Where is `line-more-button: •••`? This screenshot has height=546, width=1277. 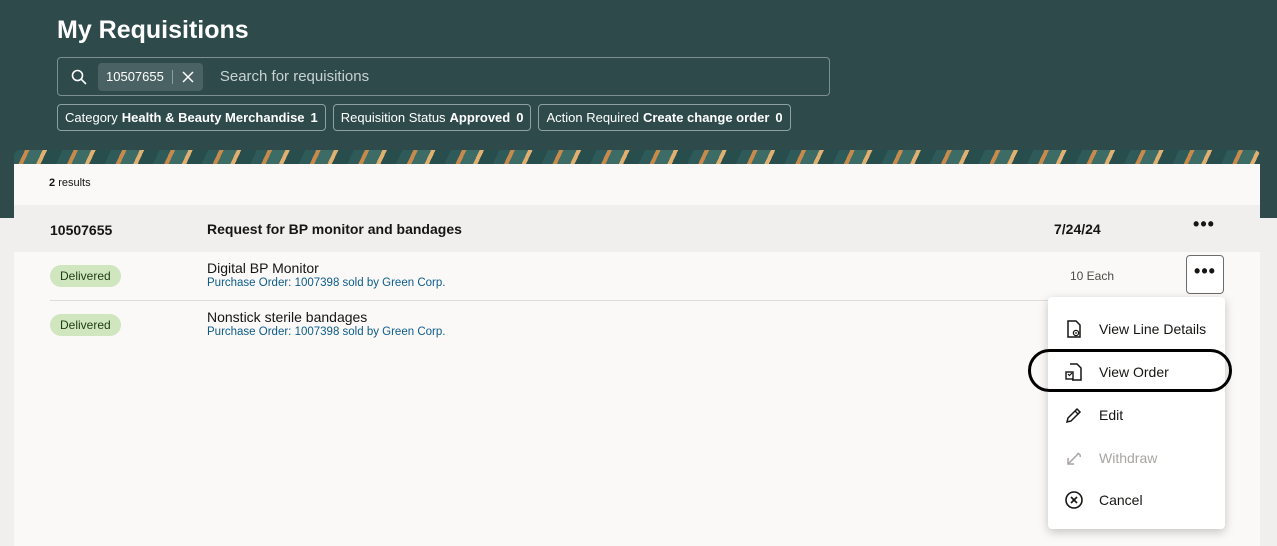
line-more-button: ••• is located at coordinates (1205, 274).